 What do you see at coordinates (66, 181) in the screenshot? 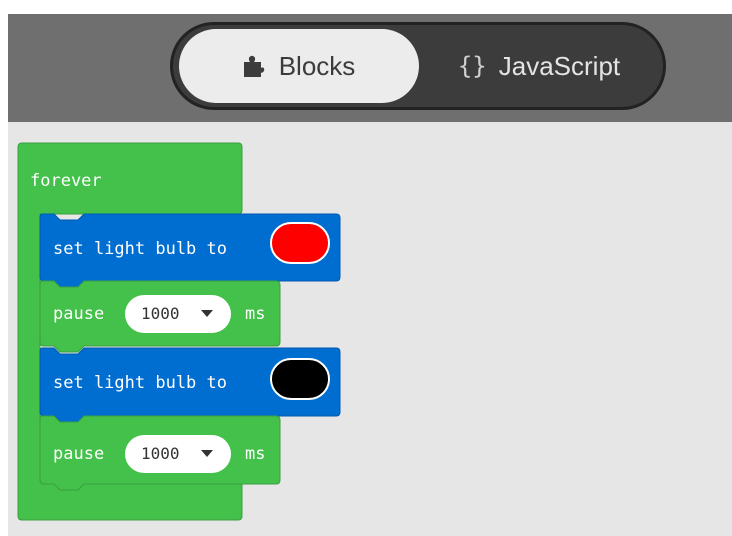
I see `forever-label: forever` at bounding box center [66, 181].